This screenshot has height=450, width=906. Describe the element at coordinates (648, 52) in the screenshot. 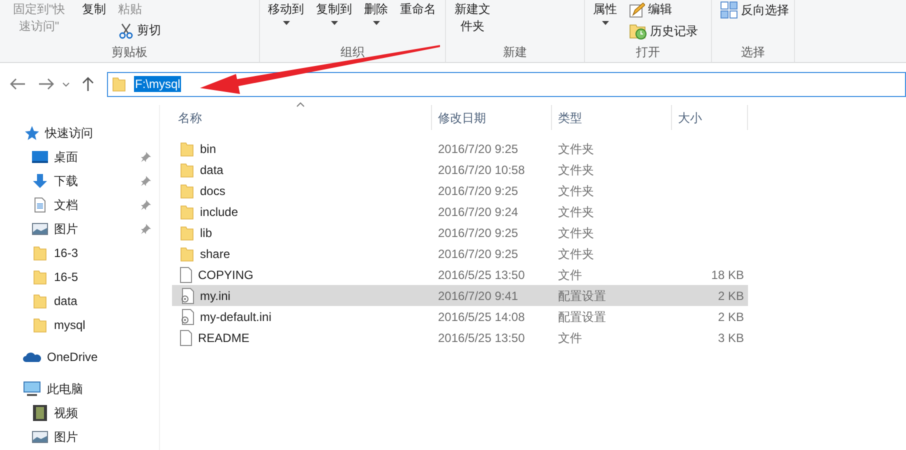

I see `ribbon-group-label: 打开` at that location.